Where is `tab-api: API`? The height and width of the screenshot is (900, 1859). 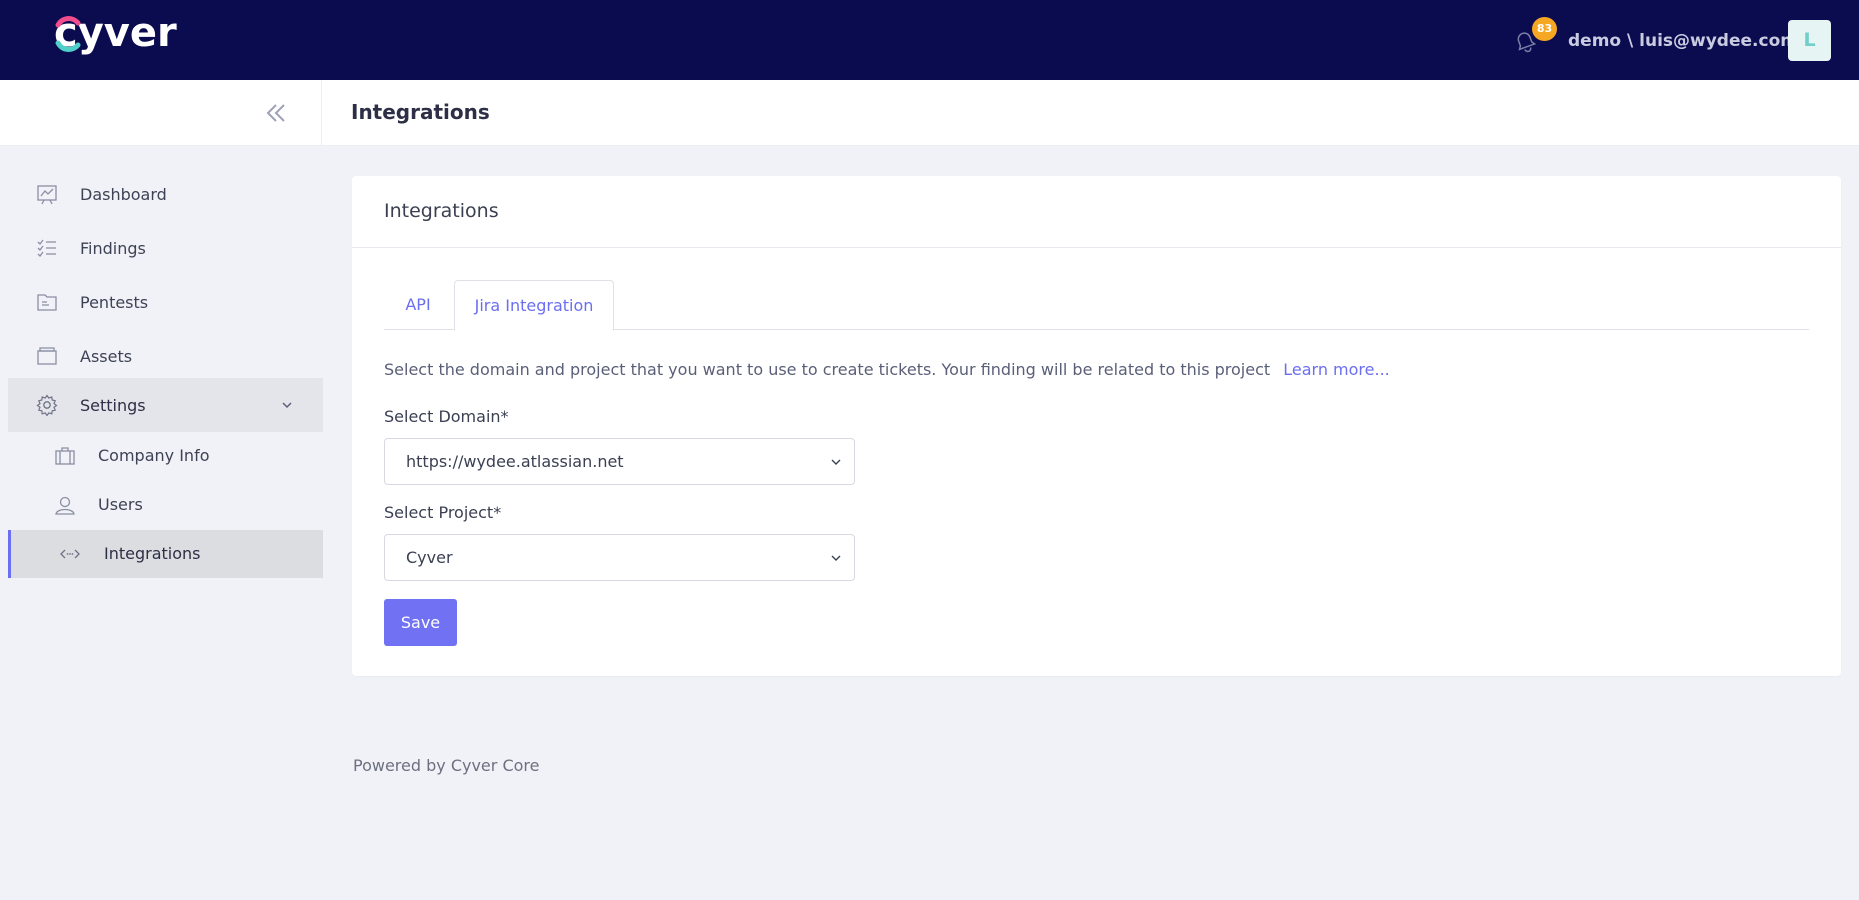 tab-api: API is located at coordinates (418, 305).